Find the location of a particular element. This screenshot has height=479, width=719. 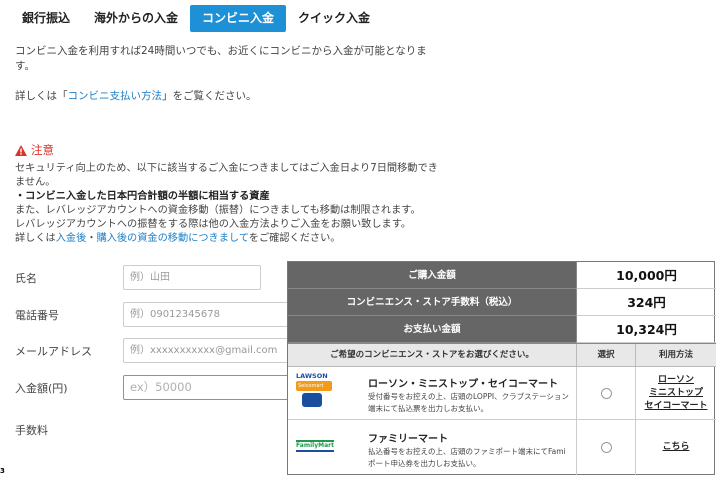

email-row: メールアドレス 例）xxxxxxxxxxx@gmail.com is located at coordinates (154, 350).